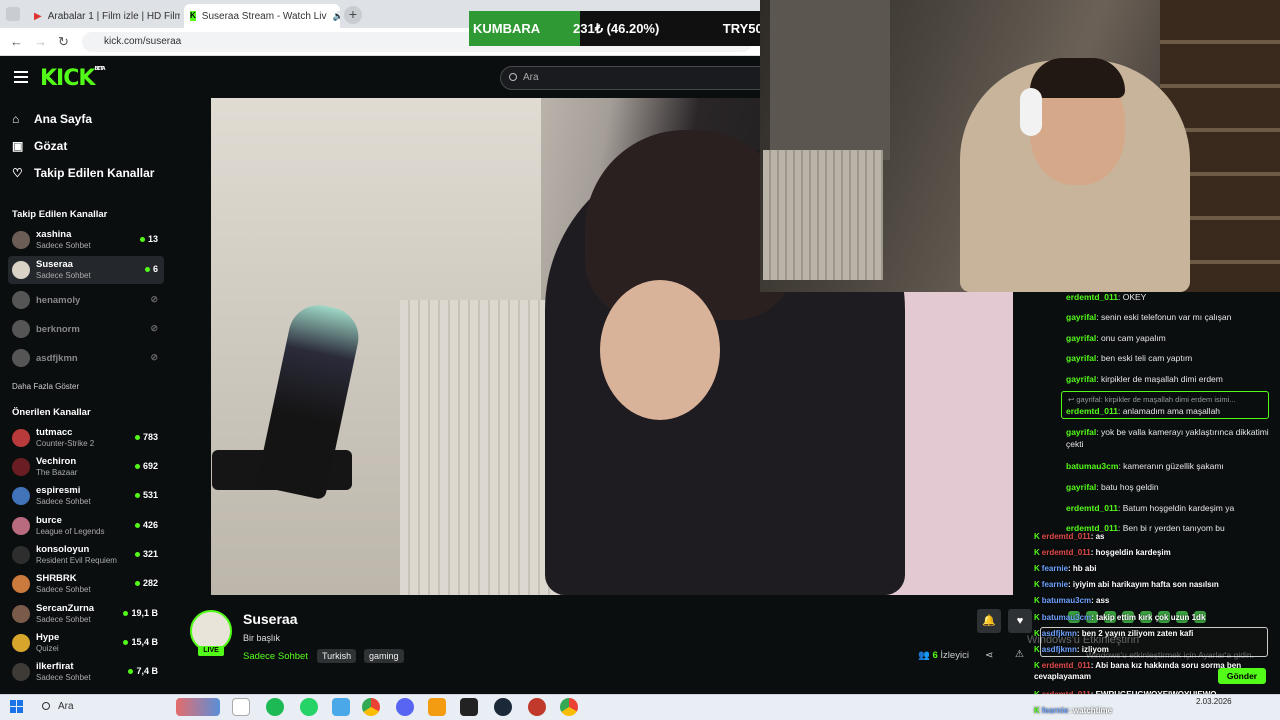 Image resolution: width=1280 pixels, height=720 pixels. What do you see at coordinates (353, 15) in the screenshot?
I see `new-tab-button: +` at bounding box center [353, 15].